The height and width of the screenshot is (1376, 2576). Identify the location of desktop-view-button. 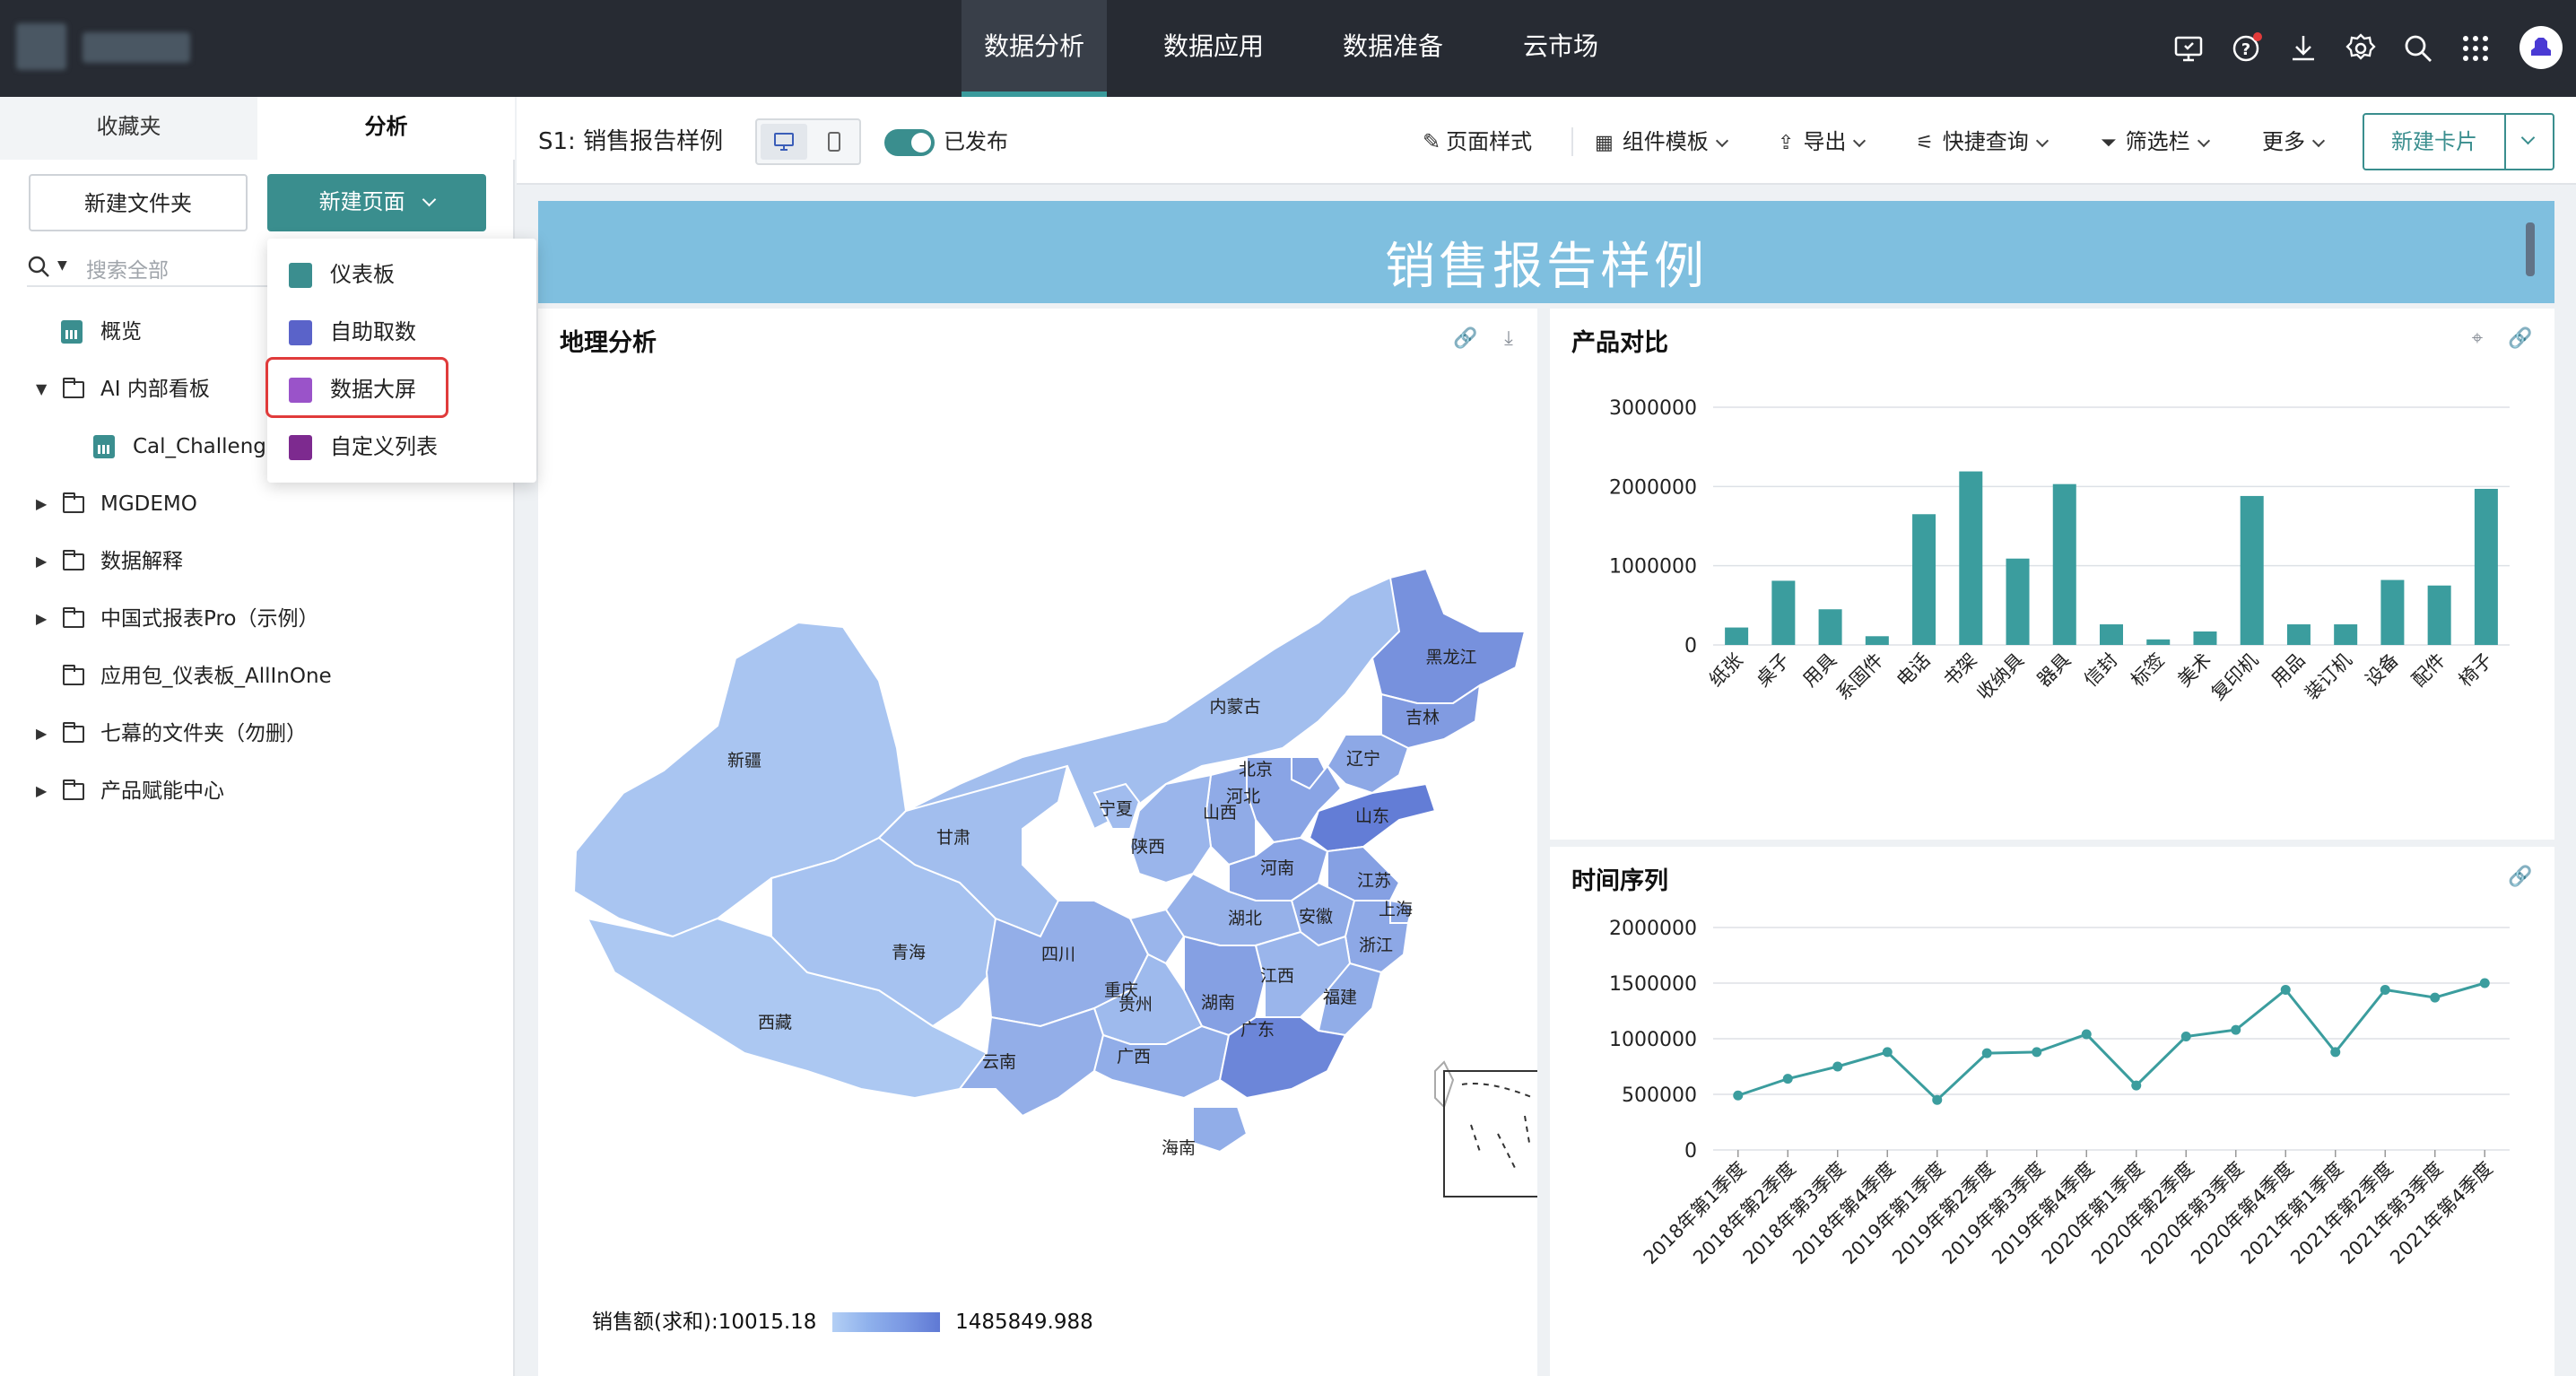
(784, 142).